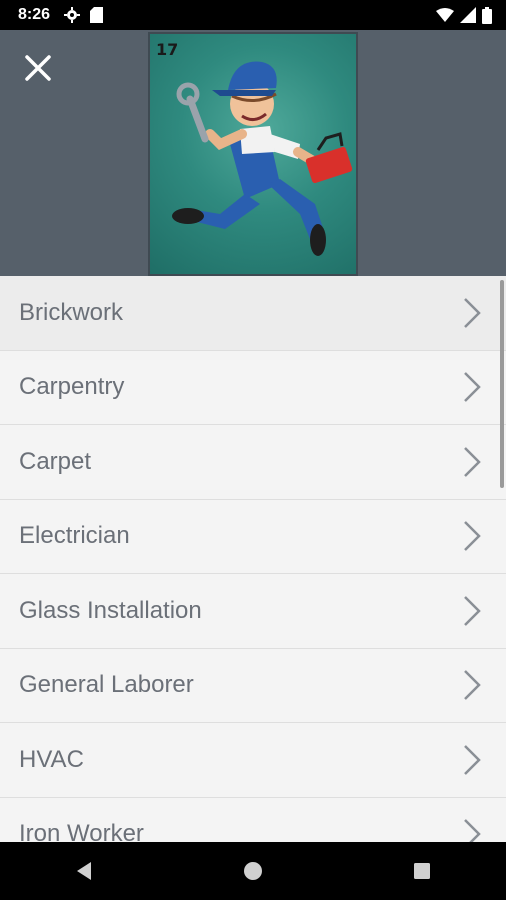 This screenshot has height=900, width=506. I want to click on home-icon, so click(252, 871).